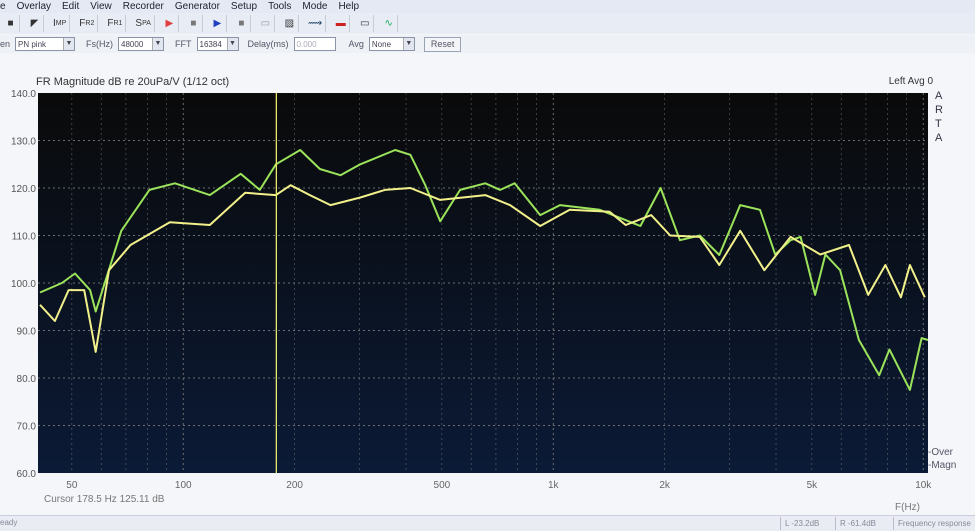 The image size is (975, 531). I want to click on y-tick-label: 100.0, so click(23, 284).